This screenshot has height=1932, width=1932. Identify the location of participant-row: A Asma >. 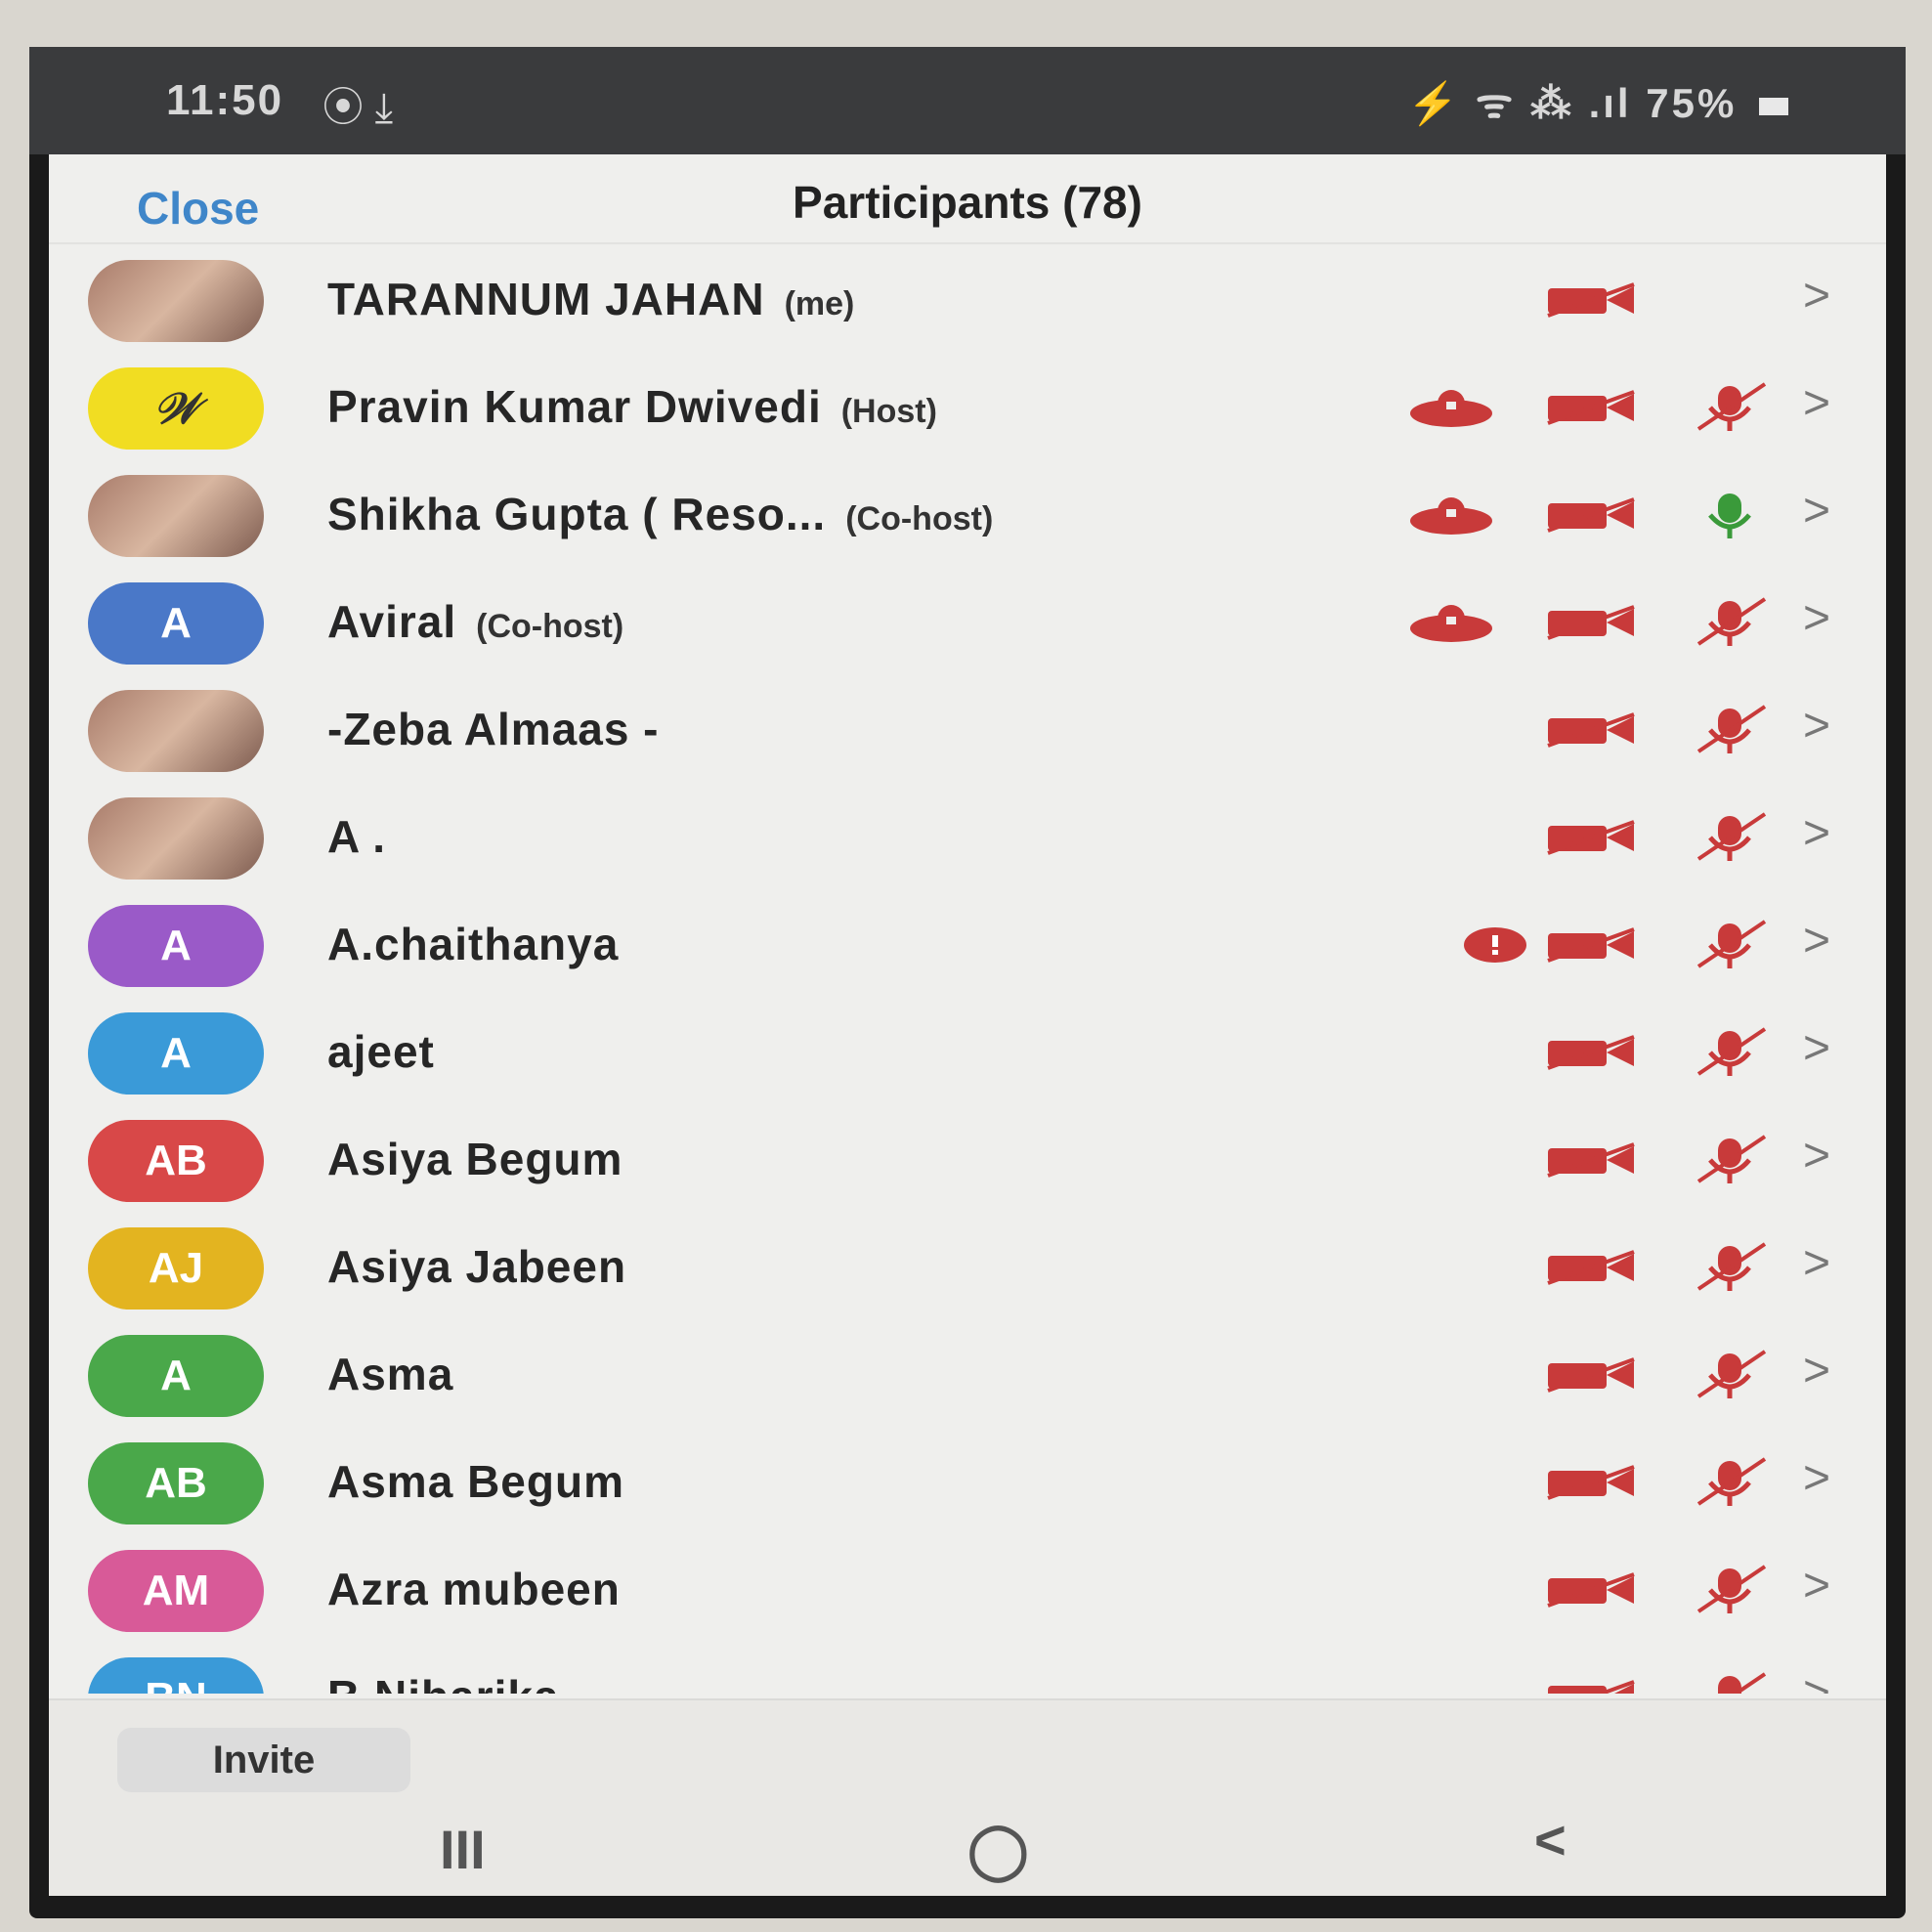
(967, 1376).